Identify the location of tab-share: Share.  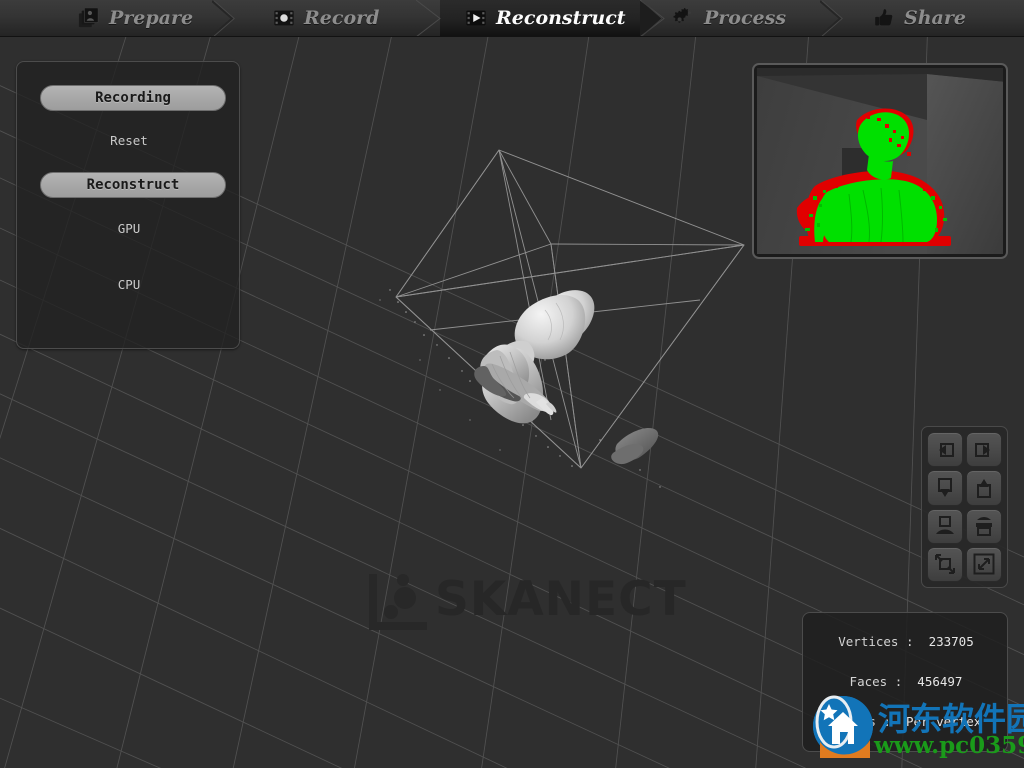
(910, 18).